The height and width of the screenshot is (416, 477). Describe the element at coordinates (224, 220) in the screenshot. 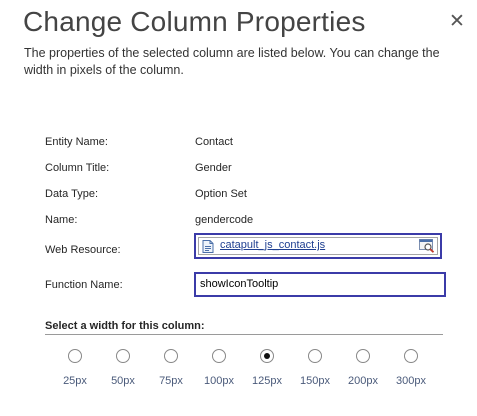

I see `name-value: gendercode` at that location.